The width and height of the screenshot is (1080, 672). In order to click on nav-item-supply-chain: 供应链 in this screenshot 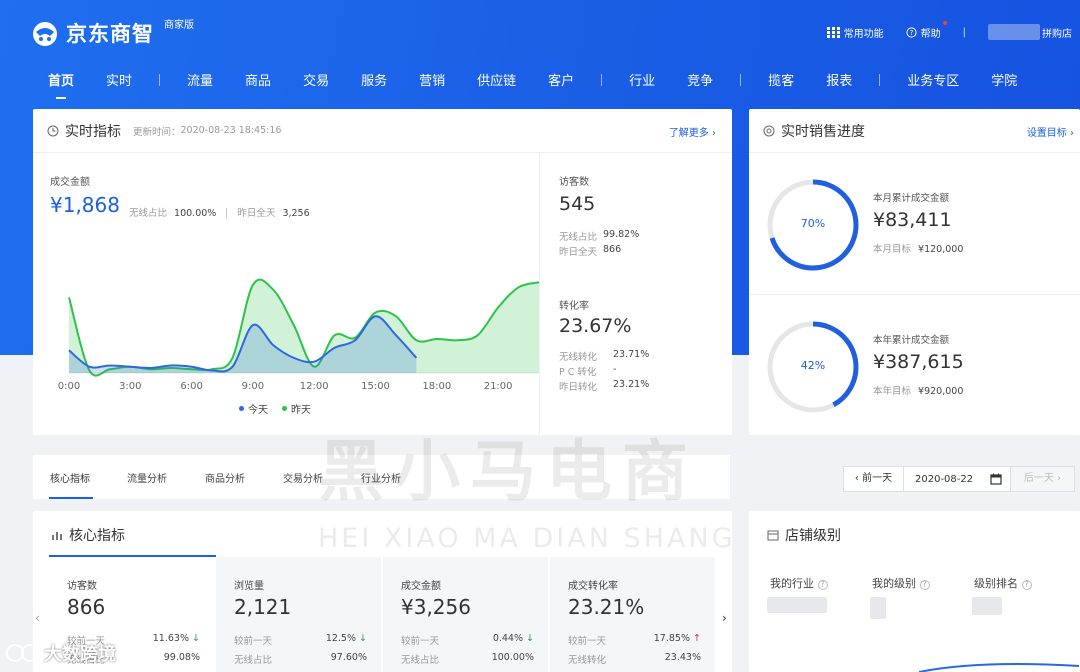, I will do `click(496, 79)`.